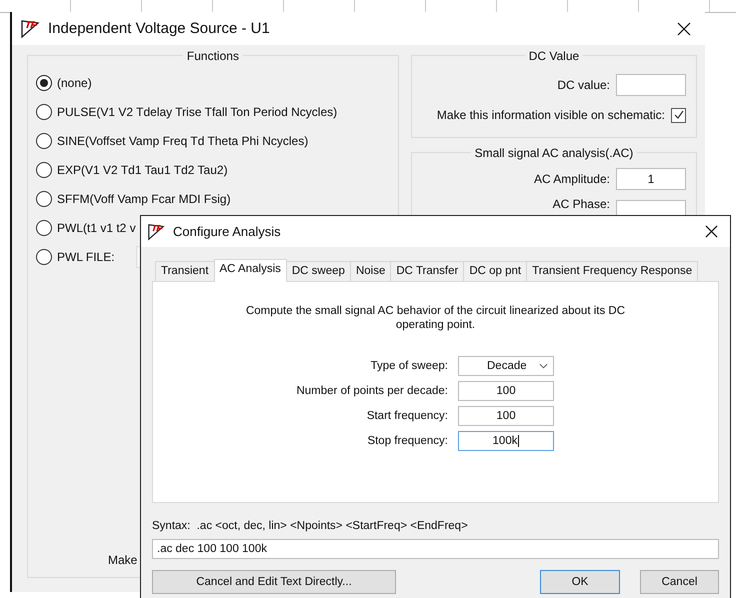  Describe the element at coordinates (572, 179) in the screenshot. I see `field-label: AC Amplitude:` at that location.